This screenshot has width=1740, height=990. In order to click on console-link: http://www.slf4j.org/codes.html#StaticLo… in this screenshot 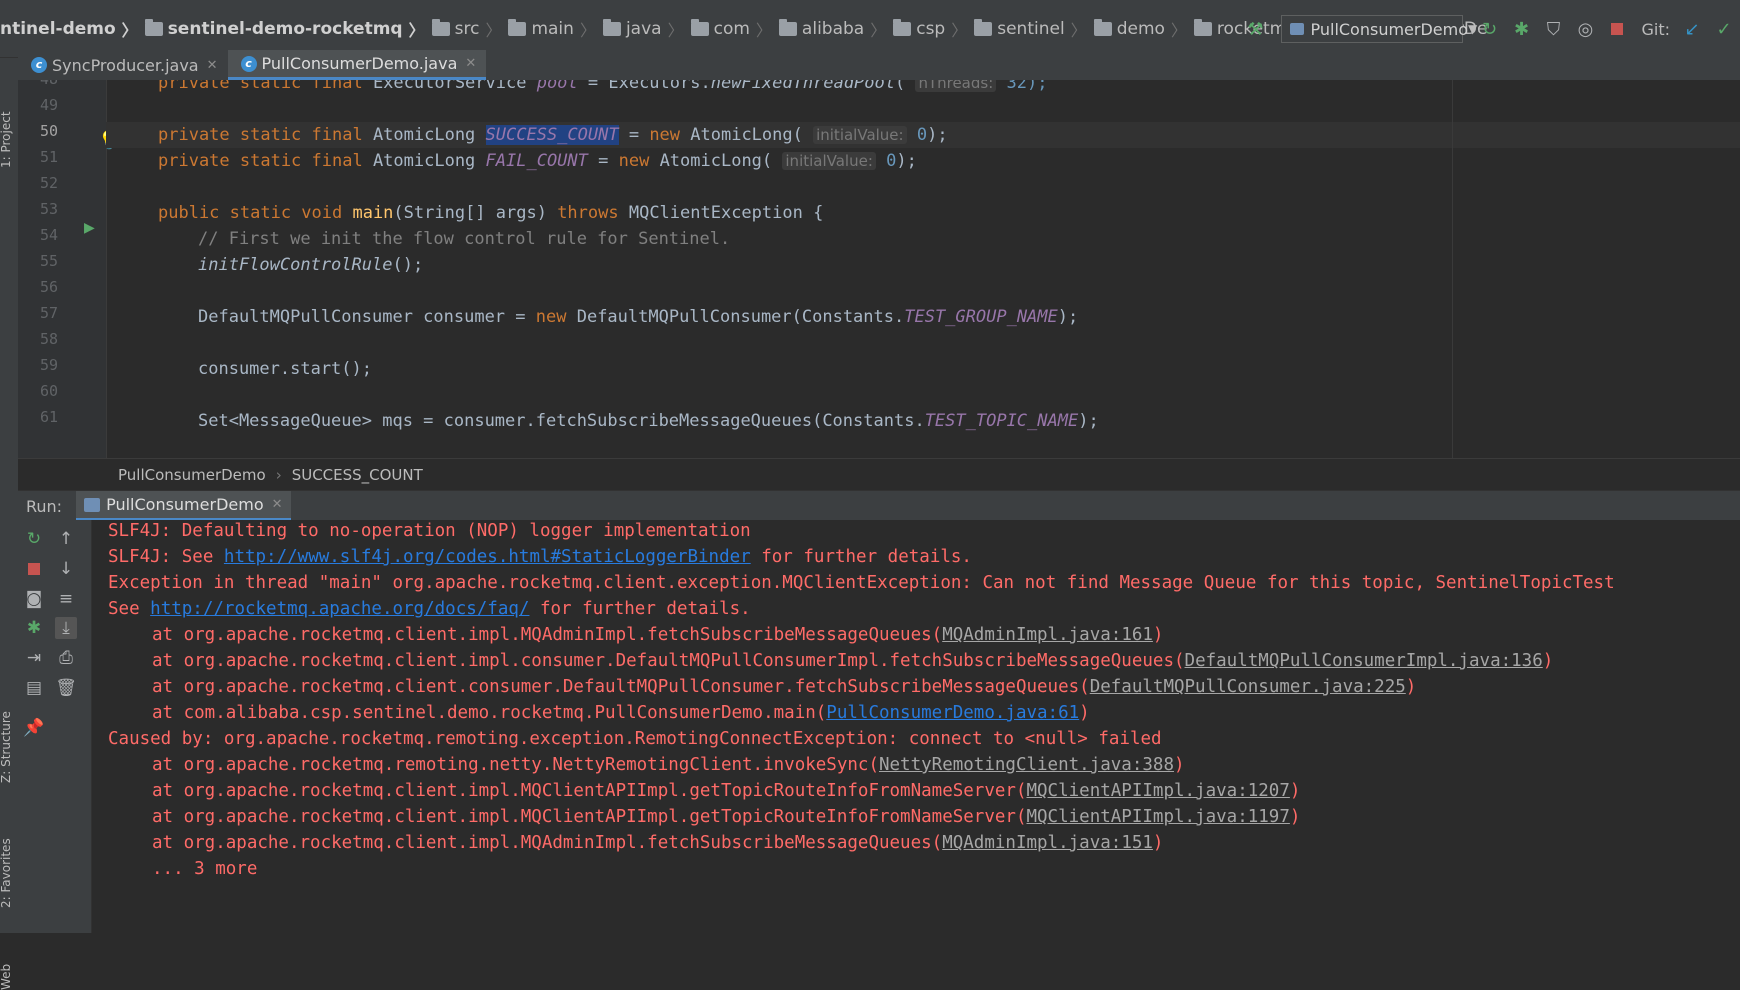, I will do `click(487, 557)`.